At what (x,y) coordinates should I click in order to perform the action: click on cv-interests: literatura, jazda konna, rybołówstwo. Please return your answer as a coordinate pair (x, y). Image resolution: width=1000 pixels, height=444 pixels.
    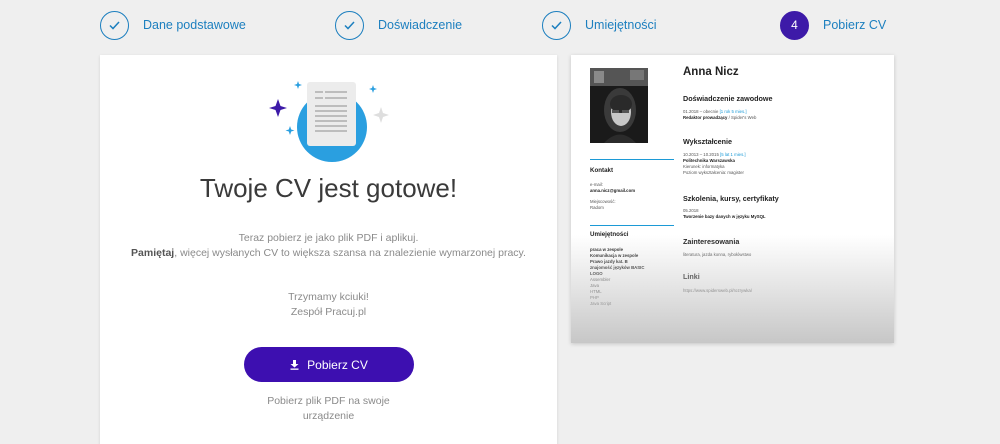
    Looking at the image, I should click on (717, 254).